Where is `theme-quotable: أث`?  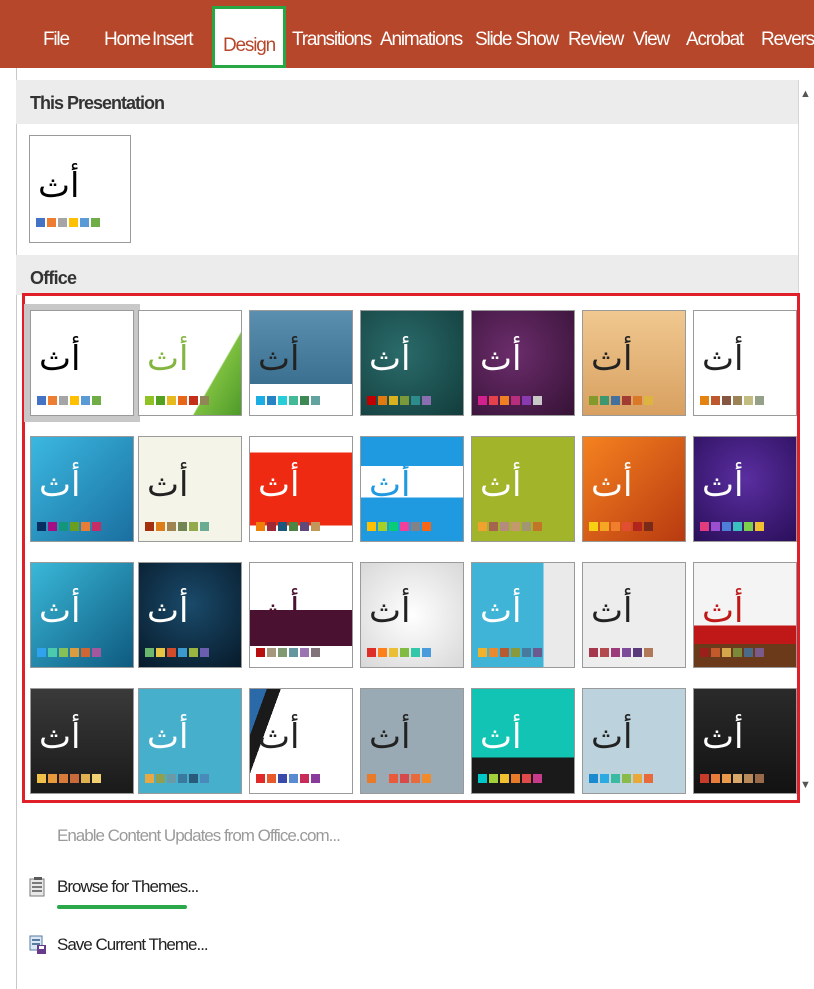 theme-quotable: أث is located at coordinates (523, 741).